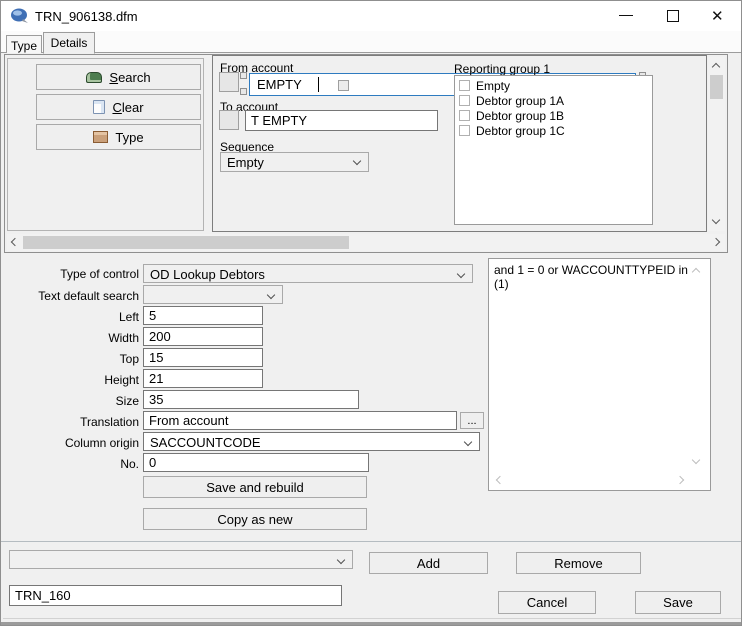 The image size is (742, 626). I want to click on from-account-picker-button, so click(229, 82).